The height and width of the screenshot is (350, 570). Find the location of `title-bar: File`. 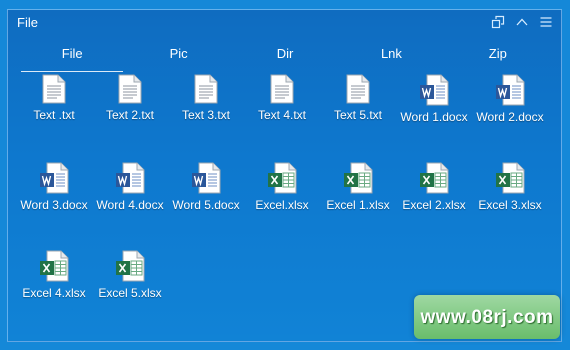

title-bar: File is located at coordinates (284, 23).